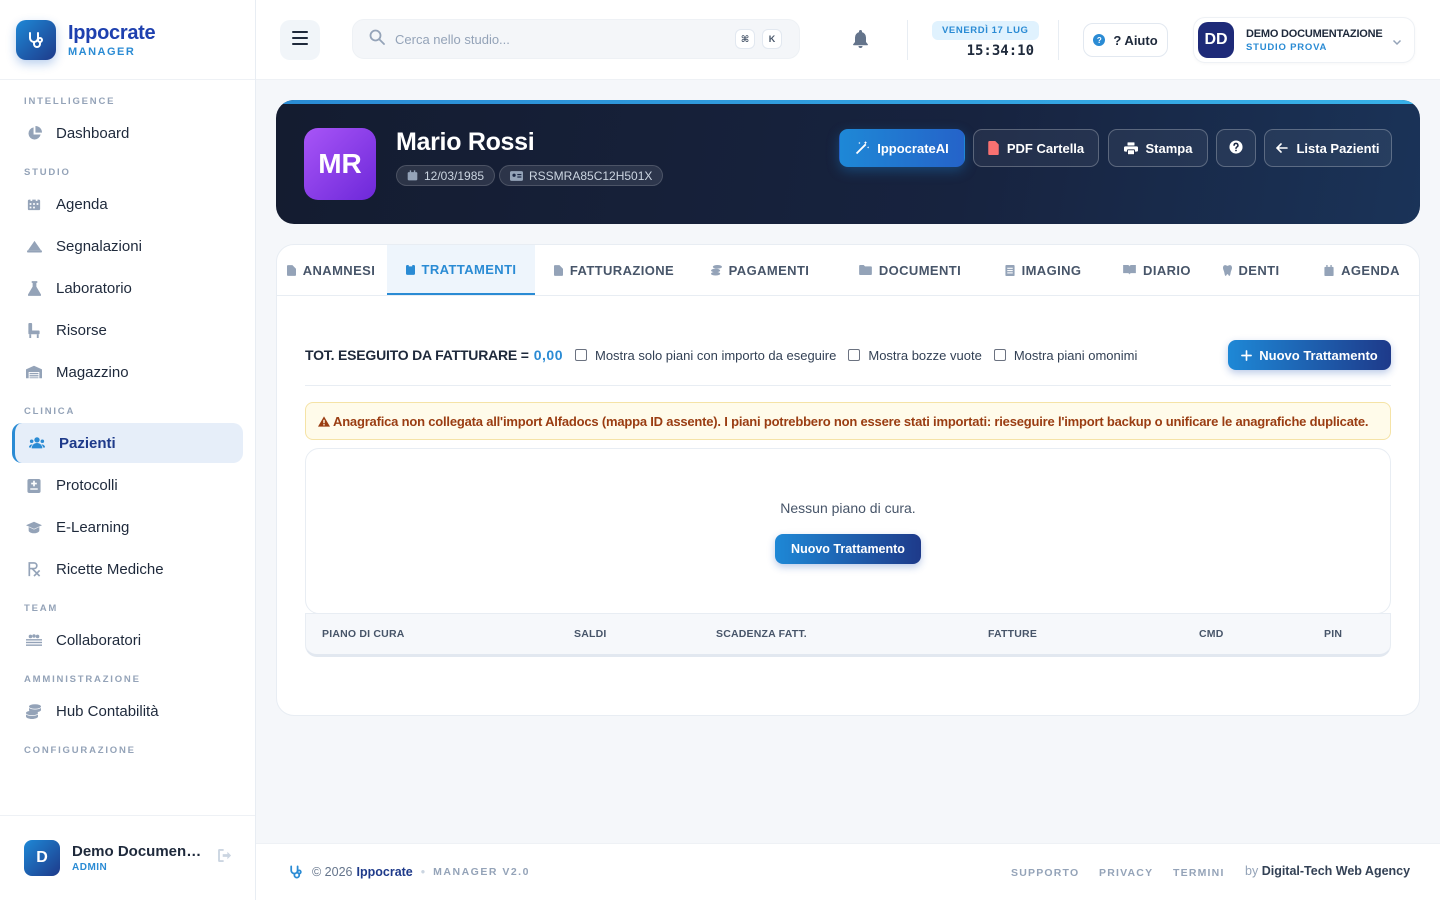 This screenshot has width=1440, height=900. Describe the element at coordinates (225, 858) in the screenshot. I see `logout-icon` at that location.